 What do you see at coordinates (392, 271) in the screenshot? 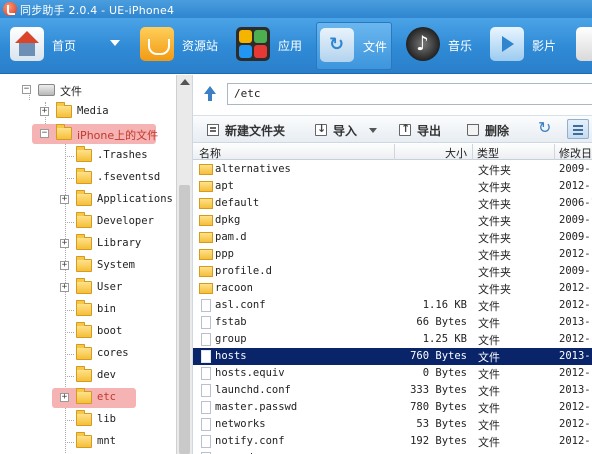
I see `table-row: profile.d 文件夹 2009-(` at bounding box center [392, 271].